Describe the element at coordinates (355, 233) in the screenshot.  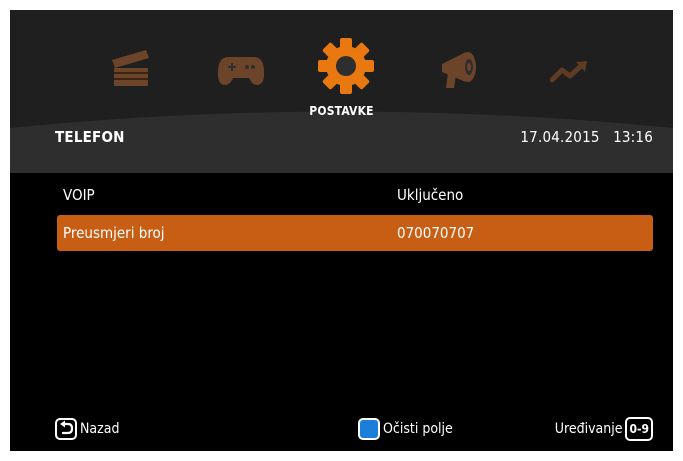
I see `settings-row-forward-number: Preusmjeri broj 070070707` at that location.